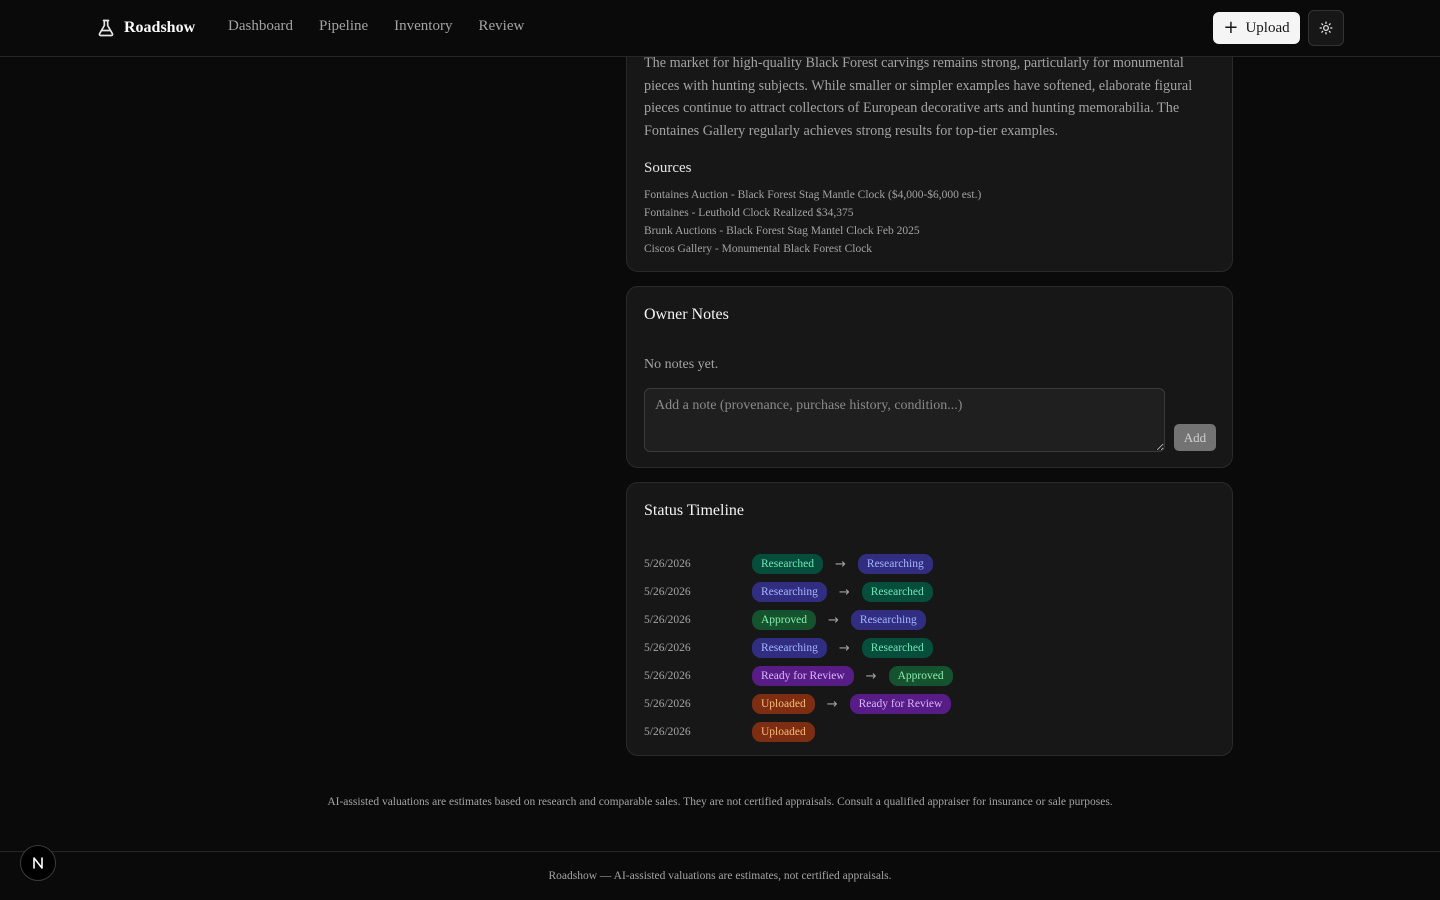 This screenshot has height=900, width=1440. I want to click on sources-title: Sources, so click(668, 168).